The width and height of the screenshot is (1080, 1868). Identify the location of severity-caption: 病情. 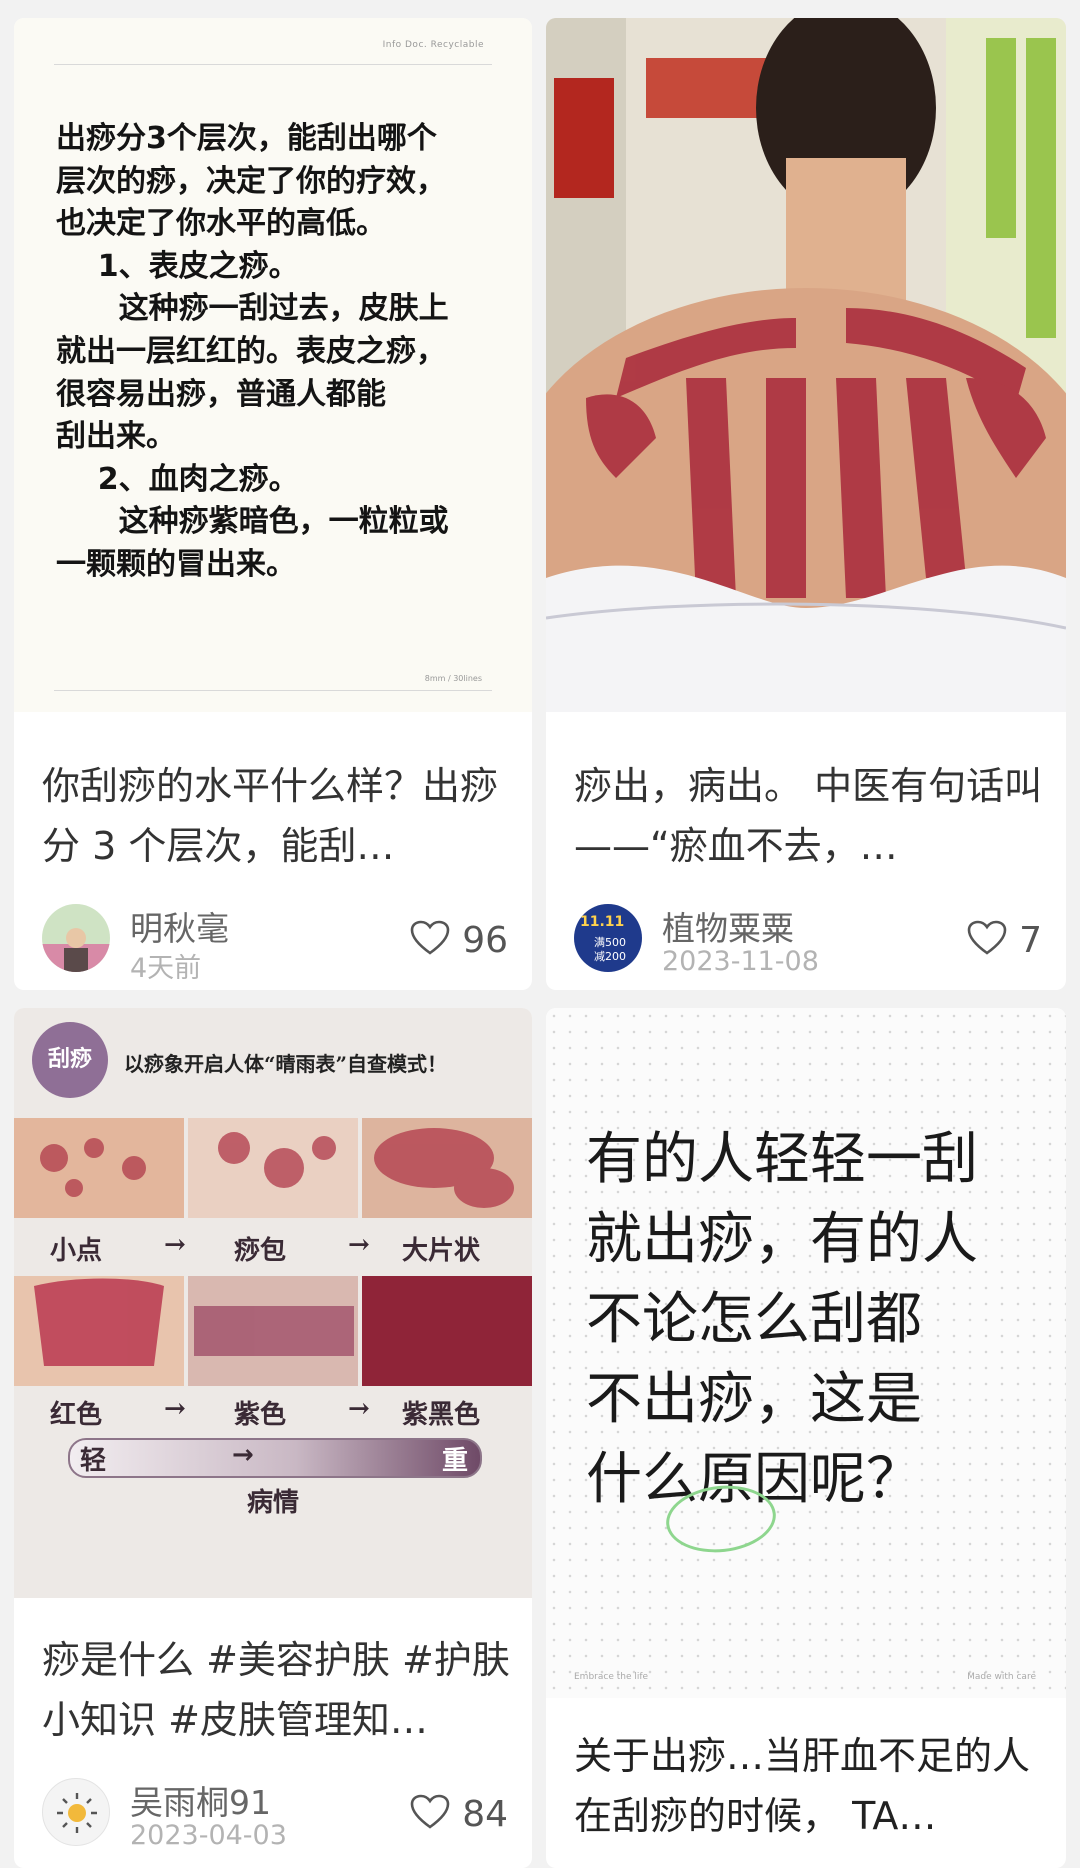
(272, 1503).